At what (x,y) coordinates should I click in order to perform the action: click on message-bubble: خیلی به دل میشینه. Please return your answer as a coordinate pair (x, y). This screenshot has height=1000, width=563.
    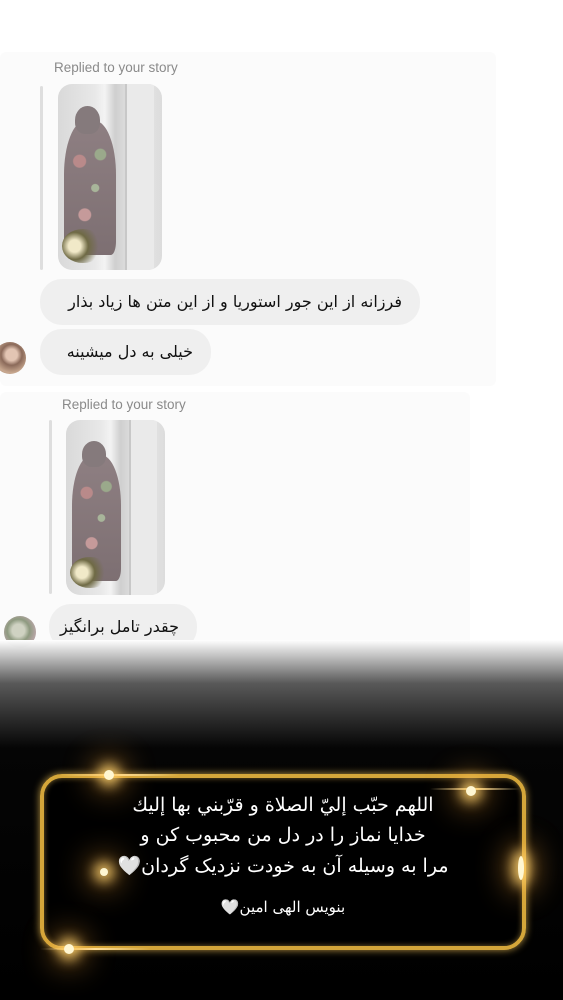
    Looking at the image, I should click on (125, 352).